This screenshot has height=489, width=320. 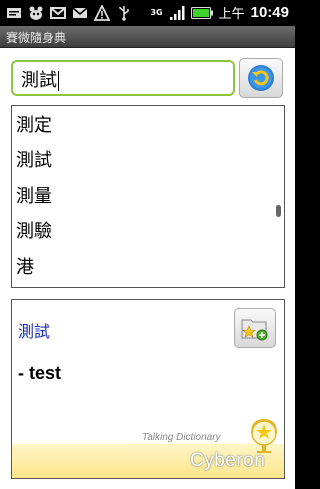 What do you see at coordinates (39, 80) in the screenshot?
I see `search-input-value: 測試` at bounding box center [39, 80].